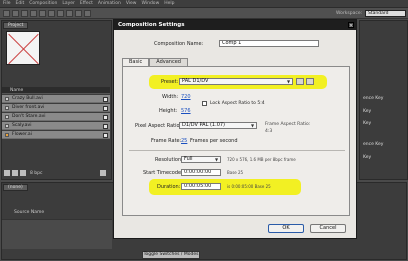 The height and width of the screenshot is (261, 408). Describe the element at coordinates (201, 159) in the screenshot. I see `resolution-select: Full ▼` at that location.